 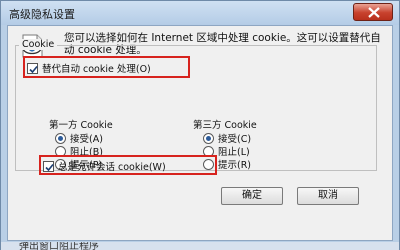 I want to click on first-party-title: 第一方 Cookie, so click(x=81, y=125).